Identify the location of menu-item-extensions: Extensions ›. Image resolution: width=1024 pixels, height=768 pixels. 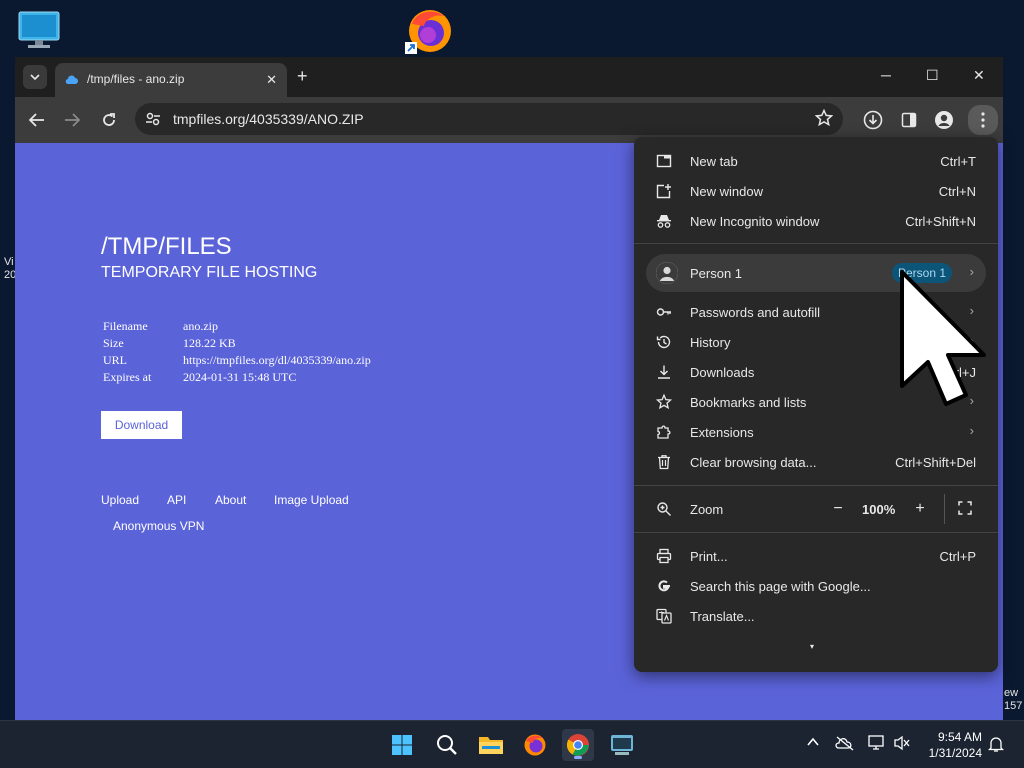
(816, 432).